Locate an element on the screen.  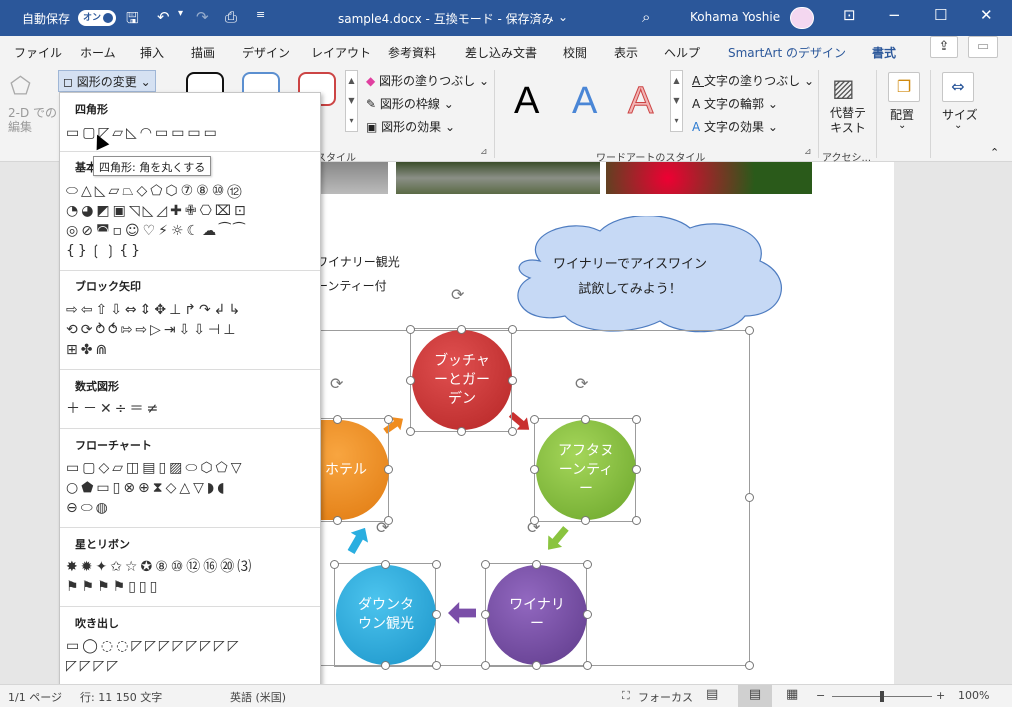
comments-icon: ▭ is located at coordinates (983, 47).